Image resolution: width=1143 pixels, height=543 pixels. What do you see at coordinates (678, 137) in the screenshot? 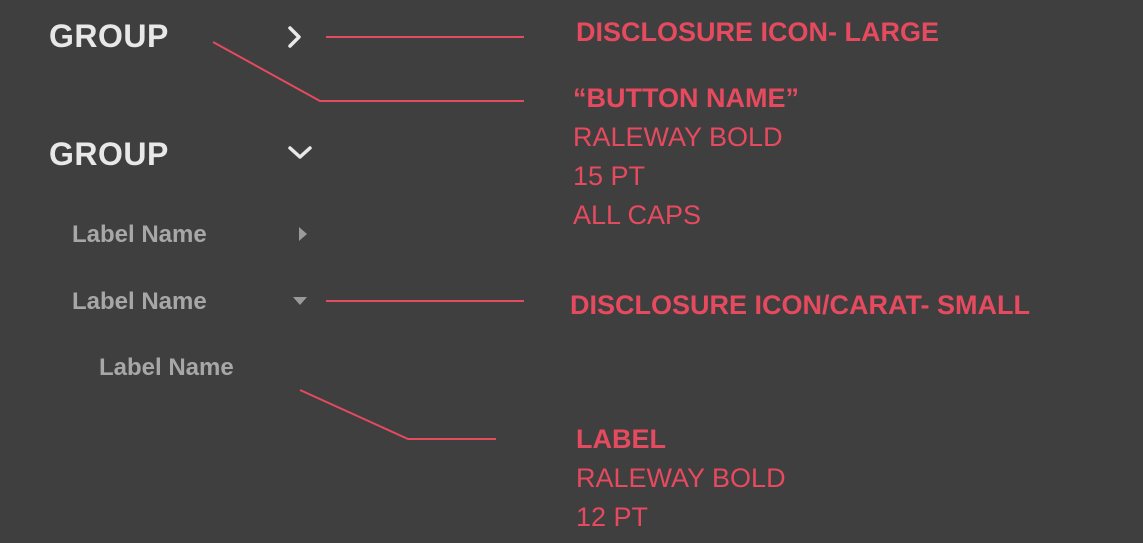
I see `annotation-button-name-font: RALEWAY BOLD` at bounding box center [678, 137].